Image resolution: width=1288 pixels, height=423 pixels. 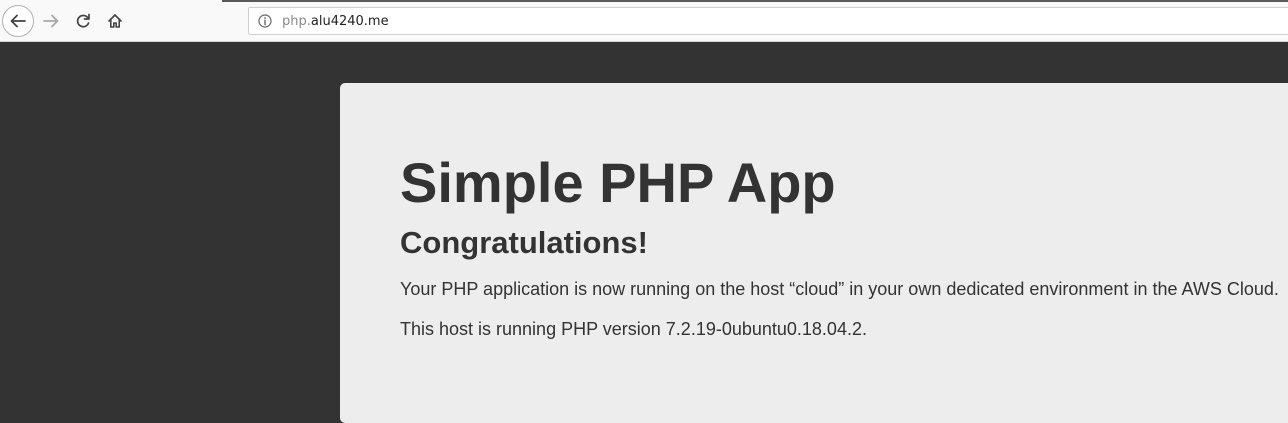 I want to click on page-subtitle: Congratulations!, so click(x=524, y=242).